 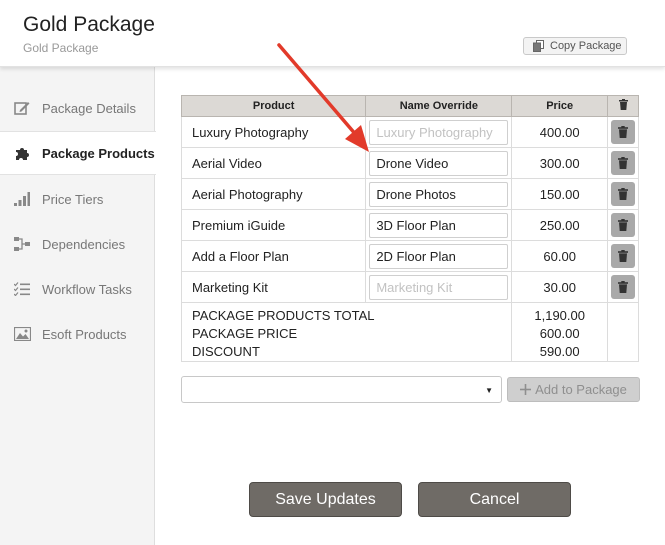 I want to click on table-header-row: Product Name Override Price, so click(x=409, y=106).